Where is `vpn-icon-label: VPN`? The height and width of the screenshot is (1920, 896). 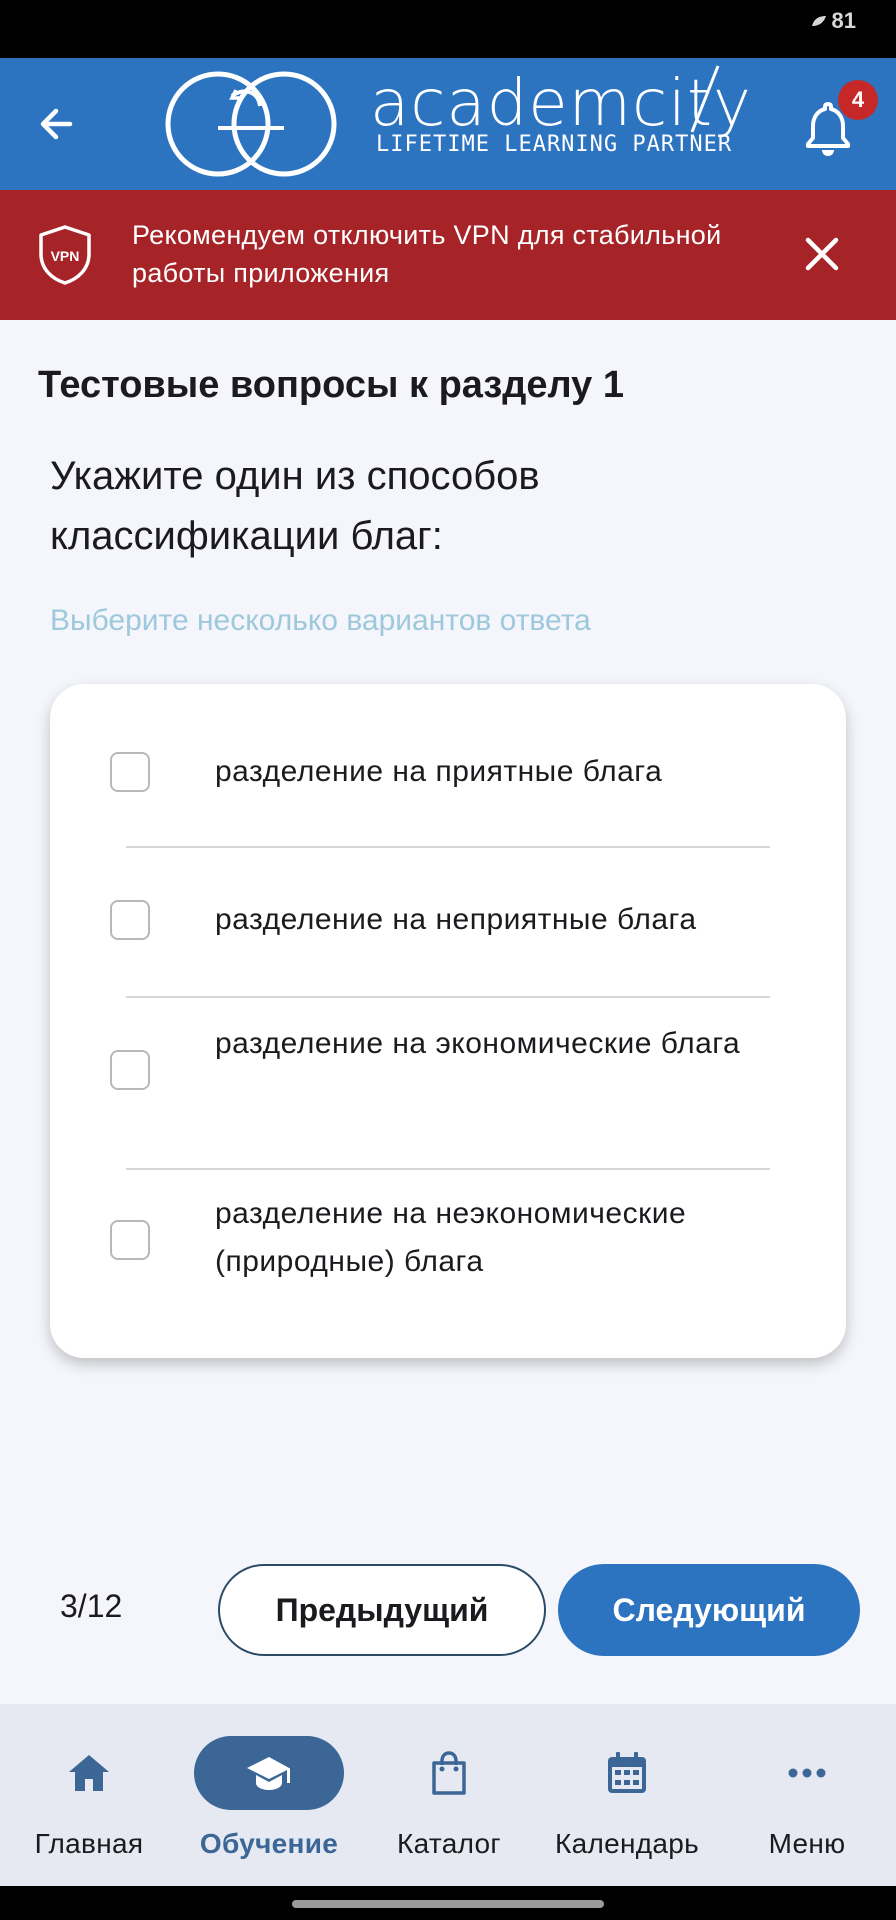
vpn-icon-label: VPN is located at coordinates (65, 256).